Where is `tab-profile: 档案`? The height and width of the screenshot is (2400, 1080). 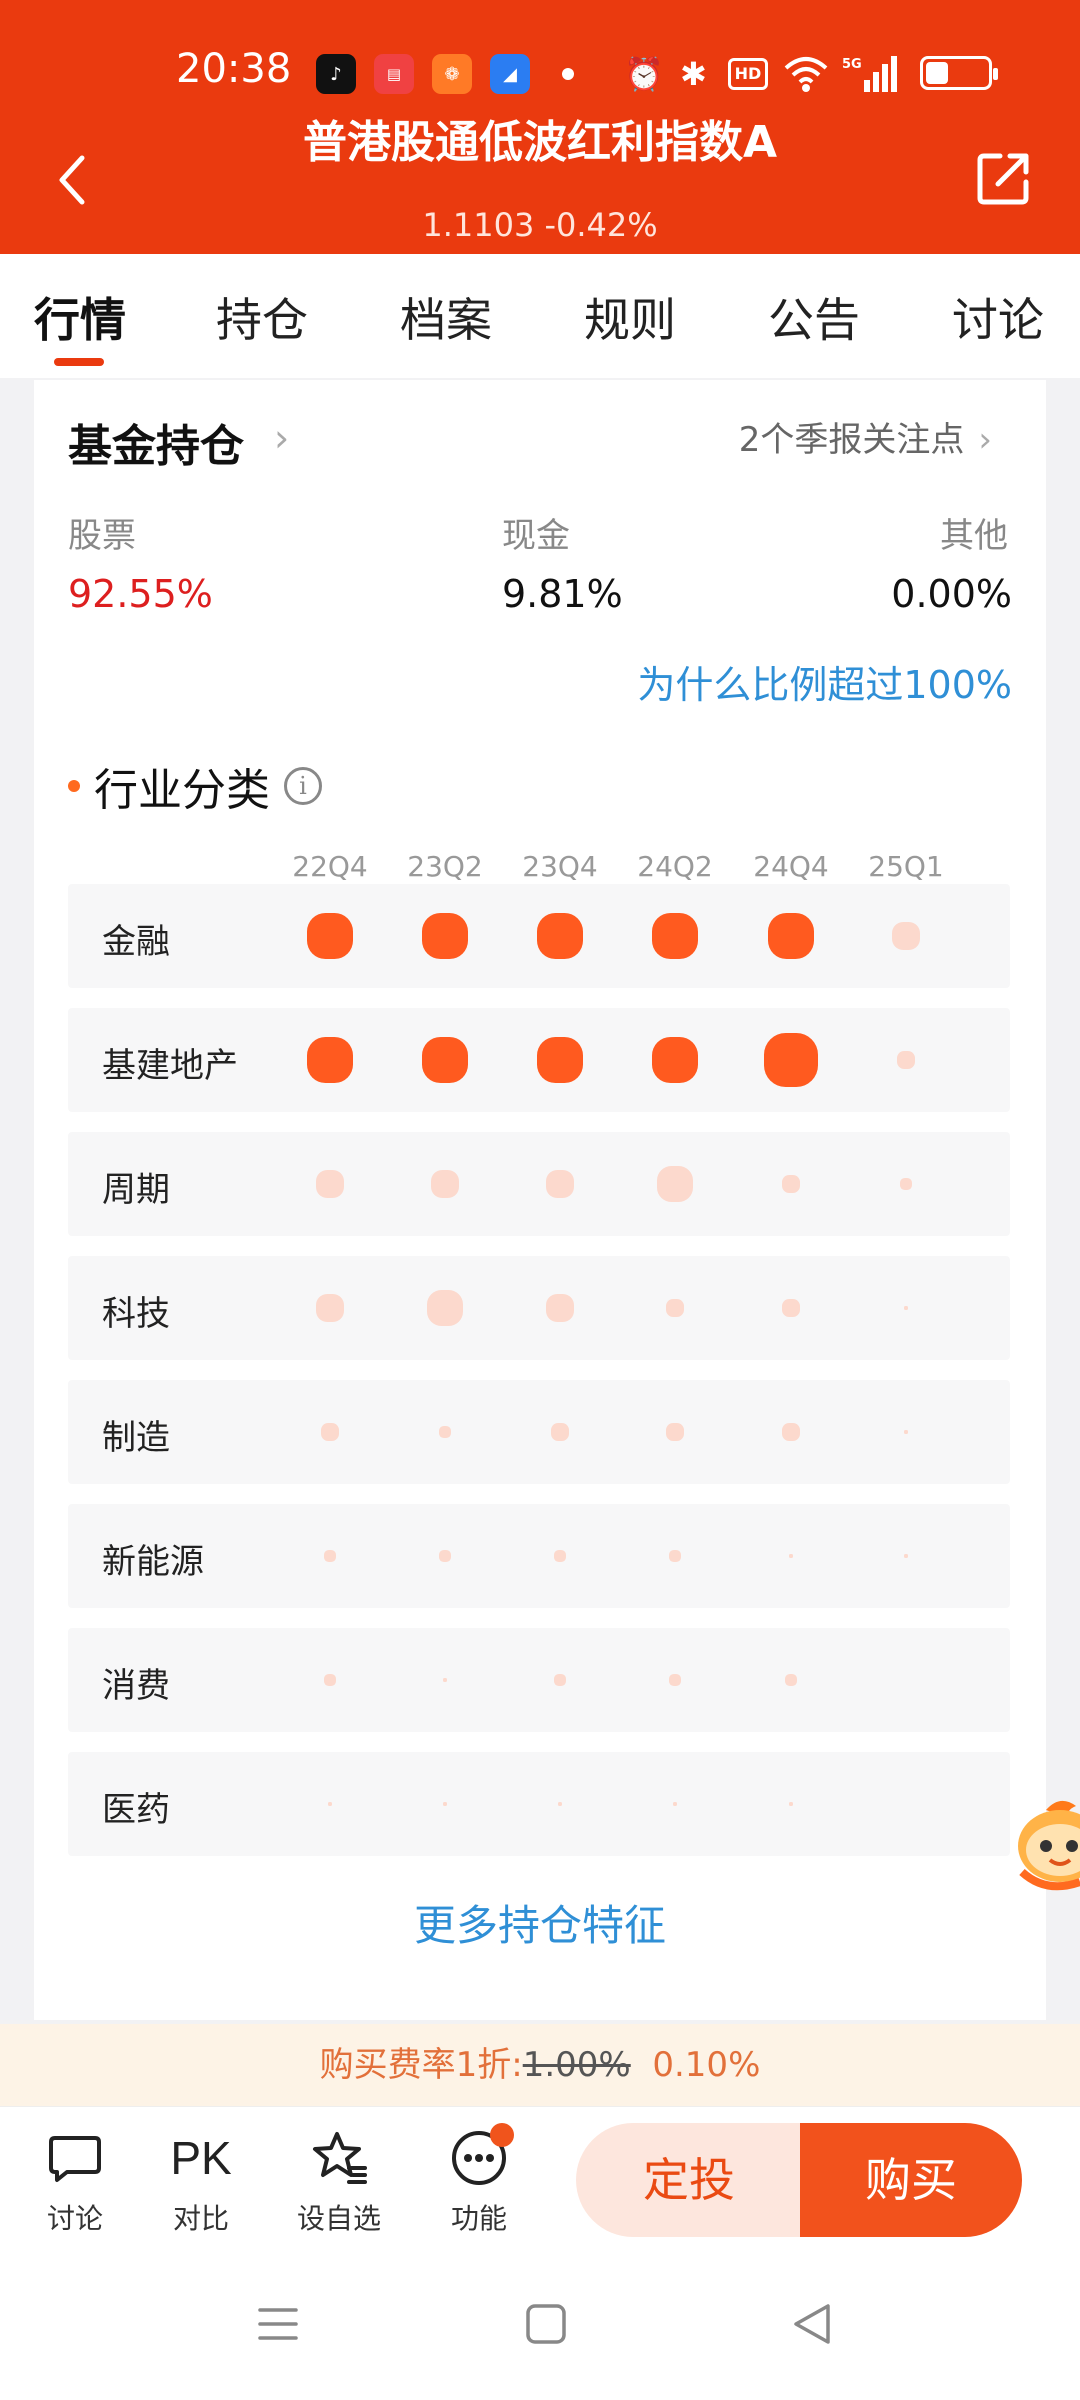 tab-profile: 档案 is located at coordinates (446, 317).